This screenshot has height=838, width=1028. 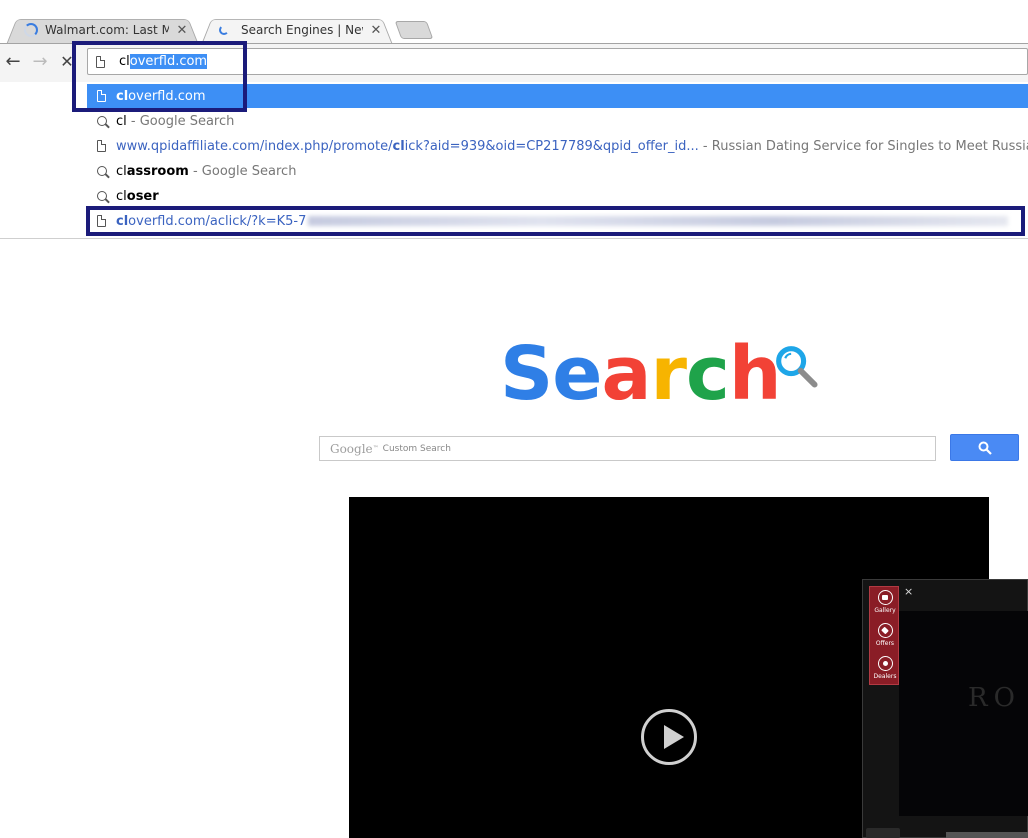 What do you see at coordinates (206, 171) in the screenshot?
I see `suggestion-text: classroom - Google Search` at bounding box center [206, 171].